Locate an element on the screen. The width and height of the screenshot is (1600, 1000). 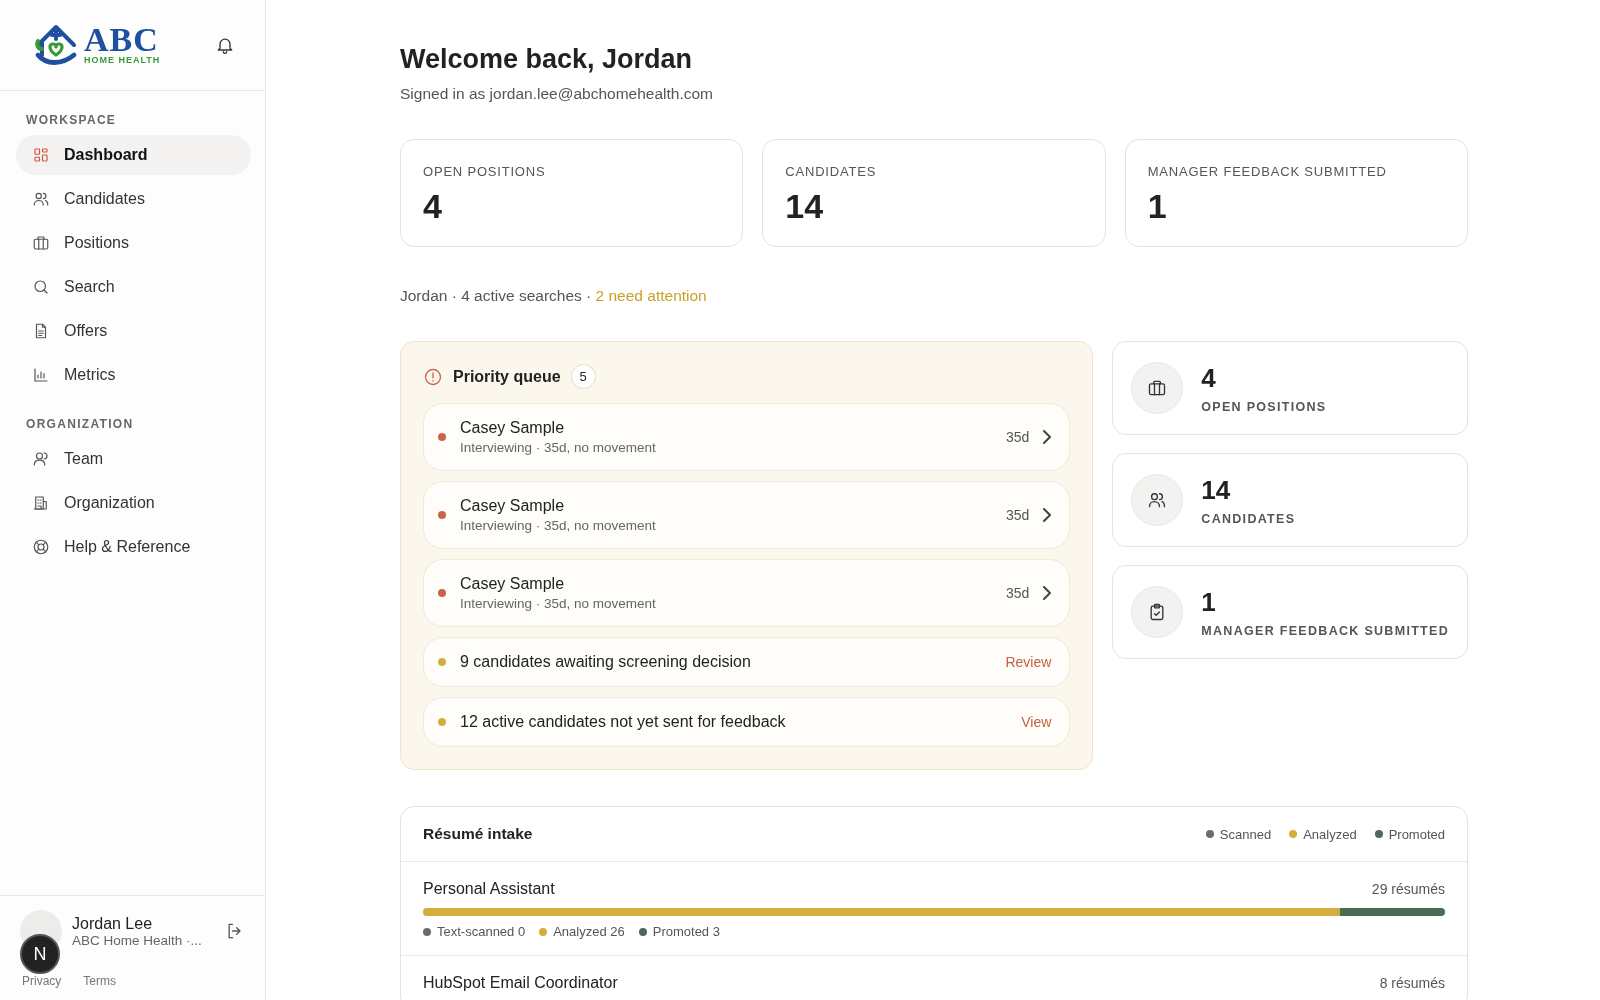
task-text: 9 candidates awaiting screening decision is located at coordinates (606, 662).